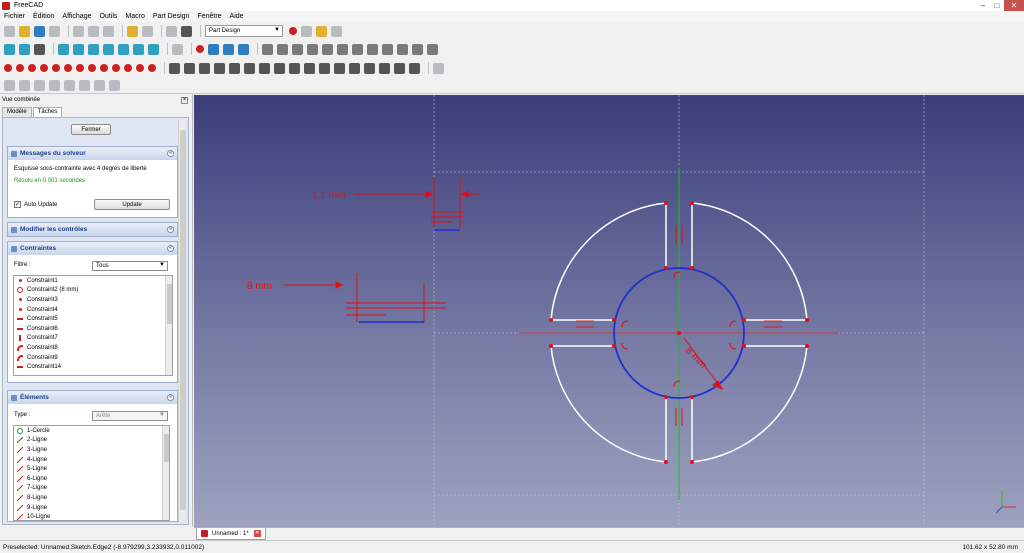  What do you see at coordinates (39, 85) in the screenshot?
I see `select-vertical-axis-icon` at bounding box center [39, 85].